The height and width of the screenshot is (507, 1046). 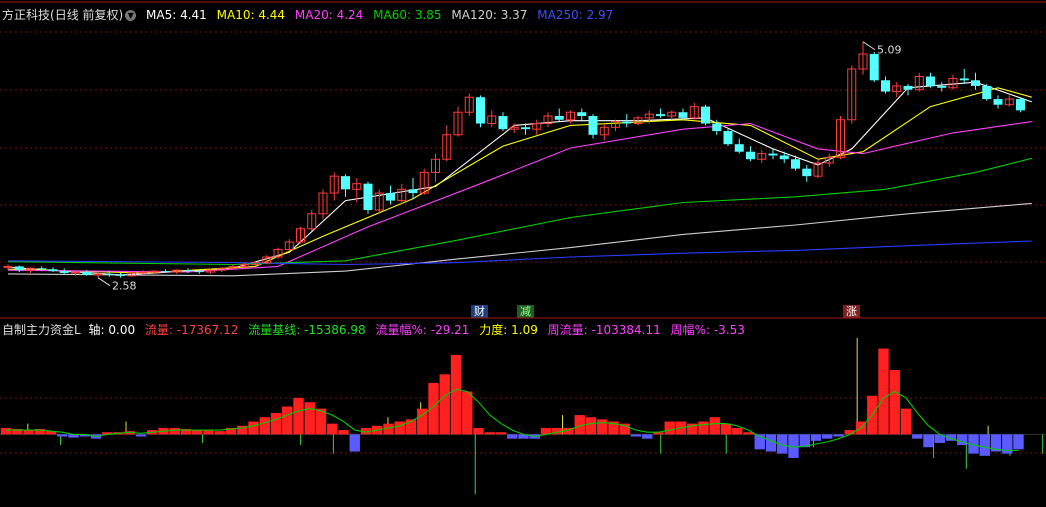 What do you see at coordinates (104, 282) in the screenshot?
I see `low-pointer` at bounding box center [104, 282].